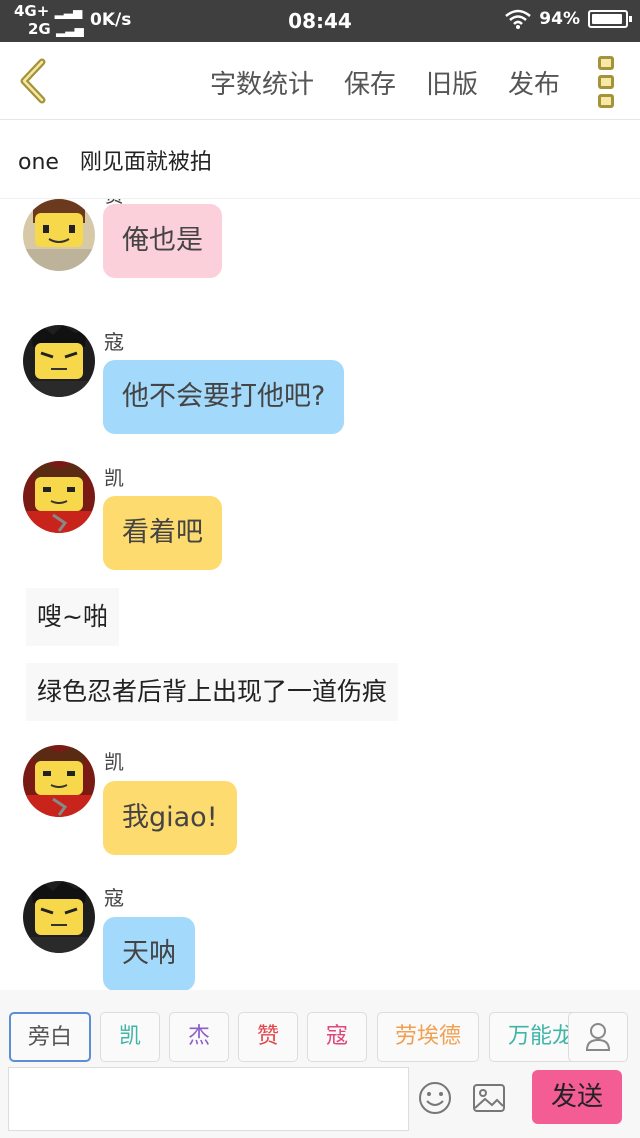 This screenshot has height=1138, width=640. I want to click on person-icon, so click(598, 1037).